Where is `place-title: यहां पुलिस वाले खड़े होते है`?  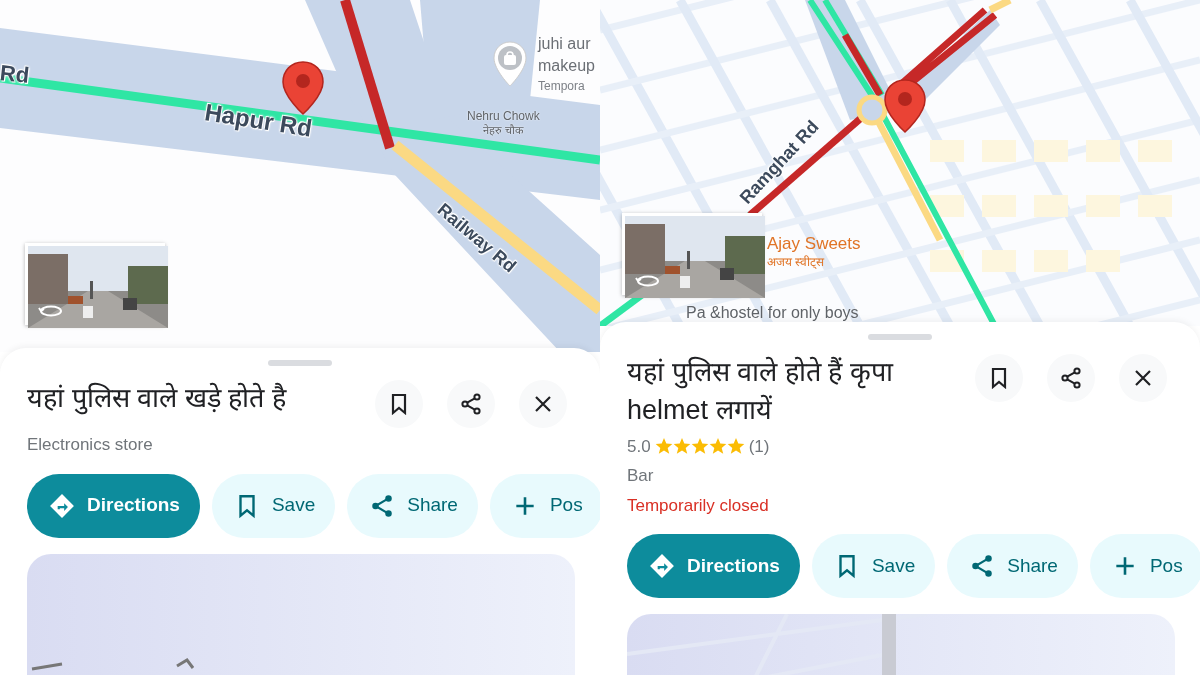
place-title: यहां पुलिस वाले खड़े होते है is located at coordinates (157, 399).